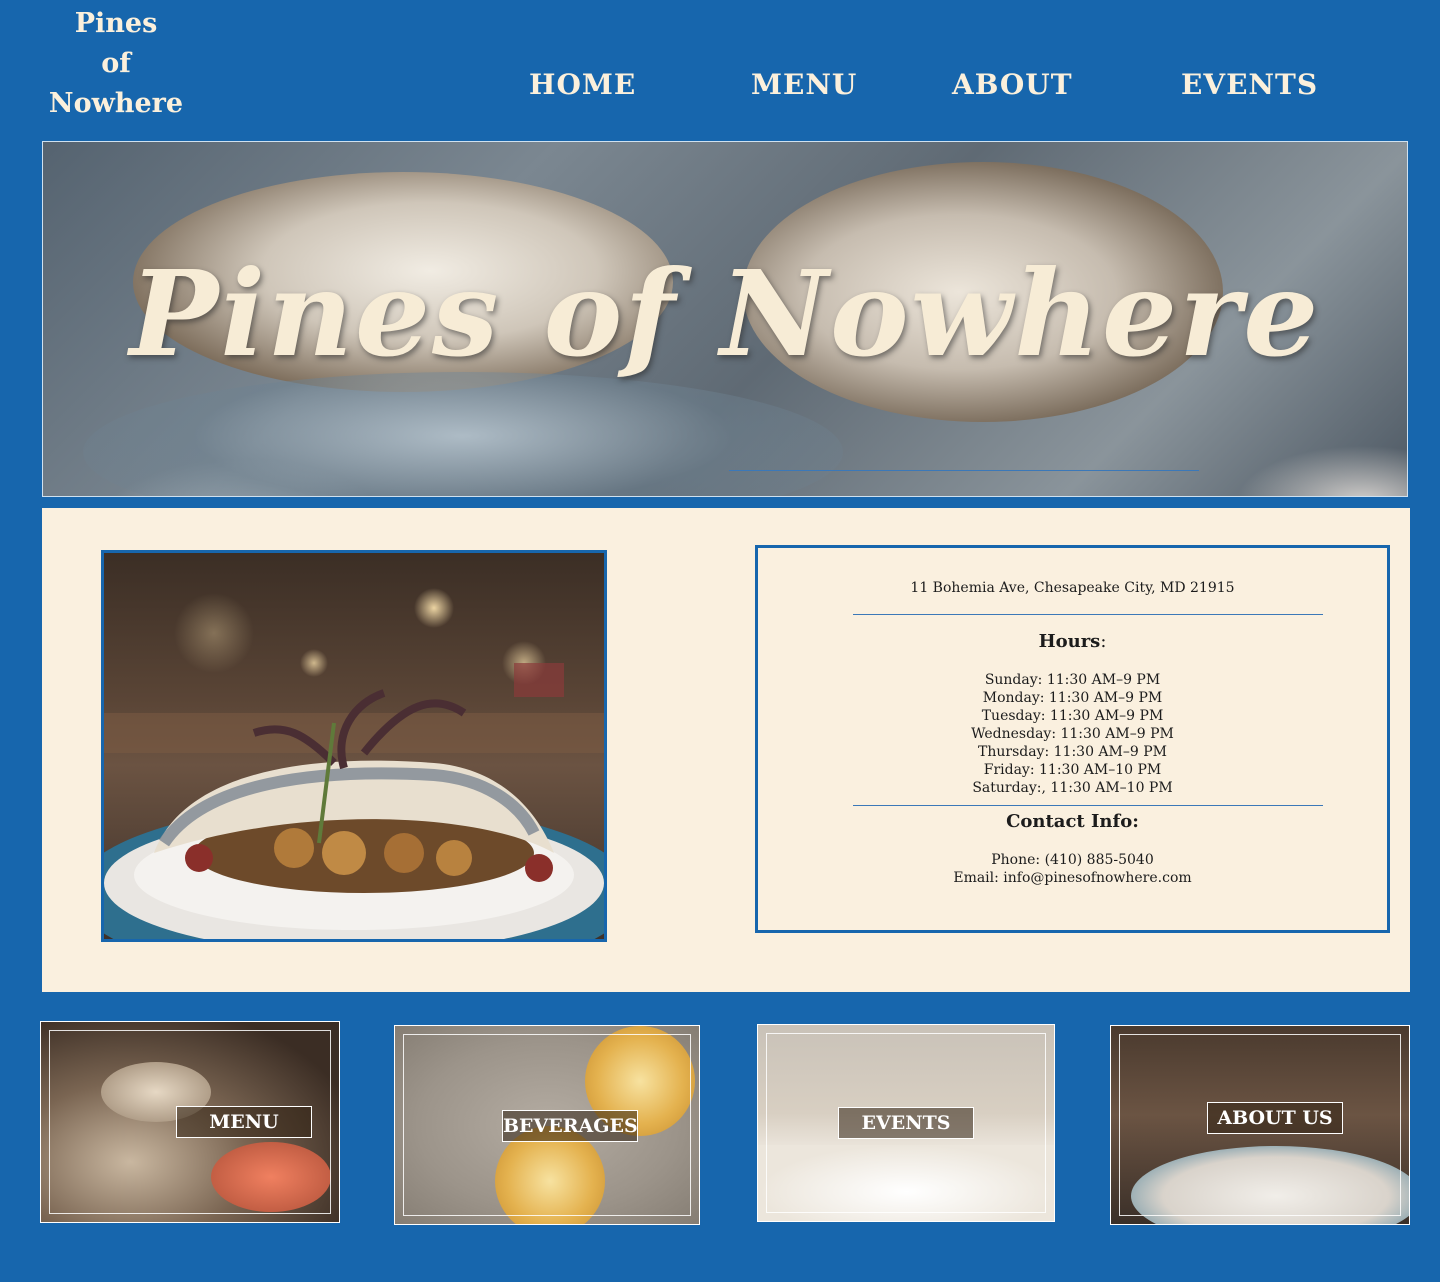  Describe the element at coordinates (1088, 805) in the screenshot. I see `info-divider-bottom` at that location.